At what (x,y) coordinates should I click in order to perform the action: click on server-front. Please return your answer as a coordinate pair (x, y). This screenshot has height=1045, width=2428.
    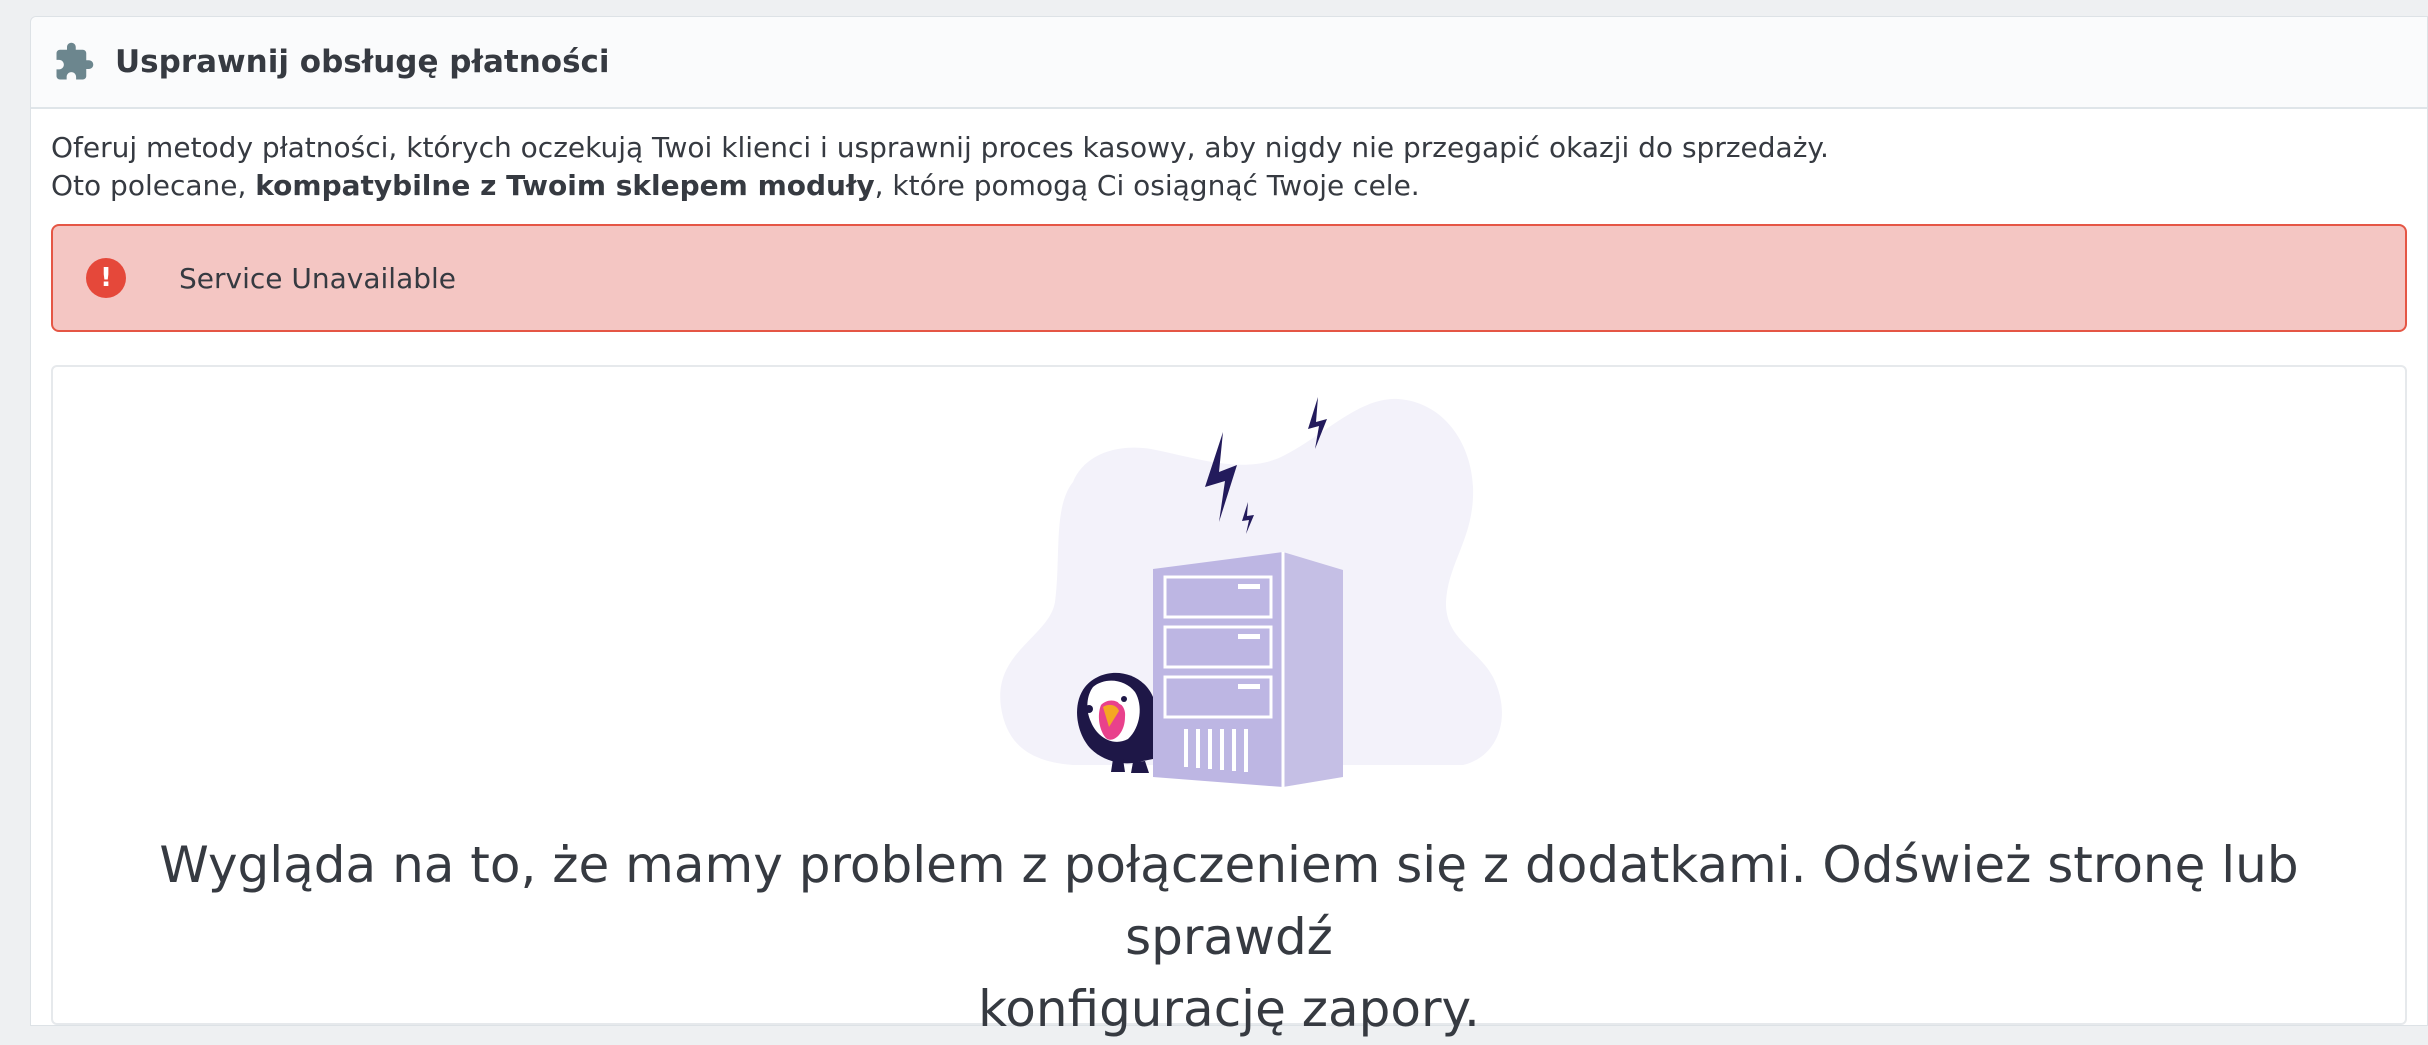
    Looking at the image, I should click on (1218, 669).